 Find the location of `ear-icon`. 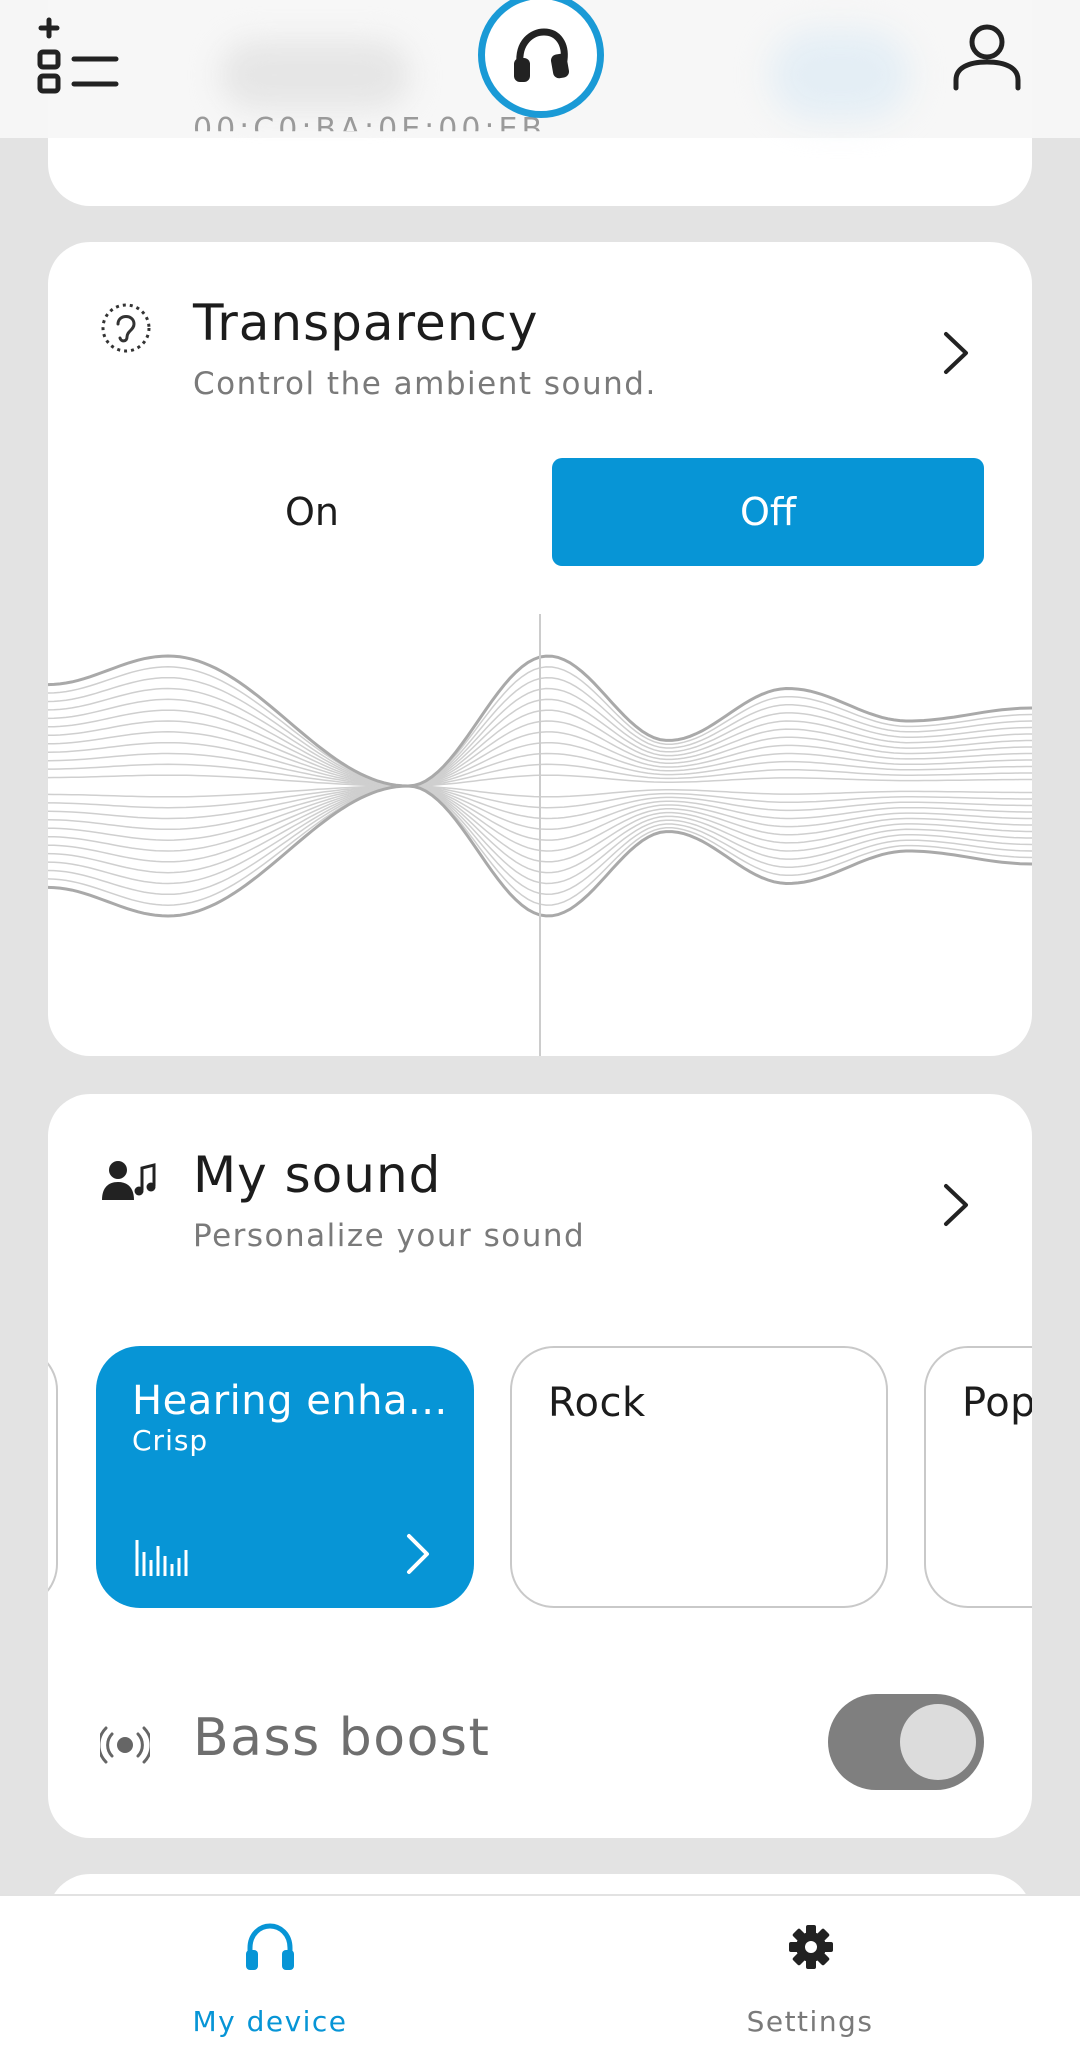

ear-icon is located at coordinates (126, 328).